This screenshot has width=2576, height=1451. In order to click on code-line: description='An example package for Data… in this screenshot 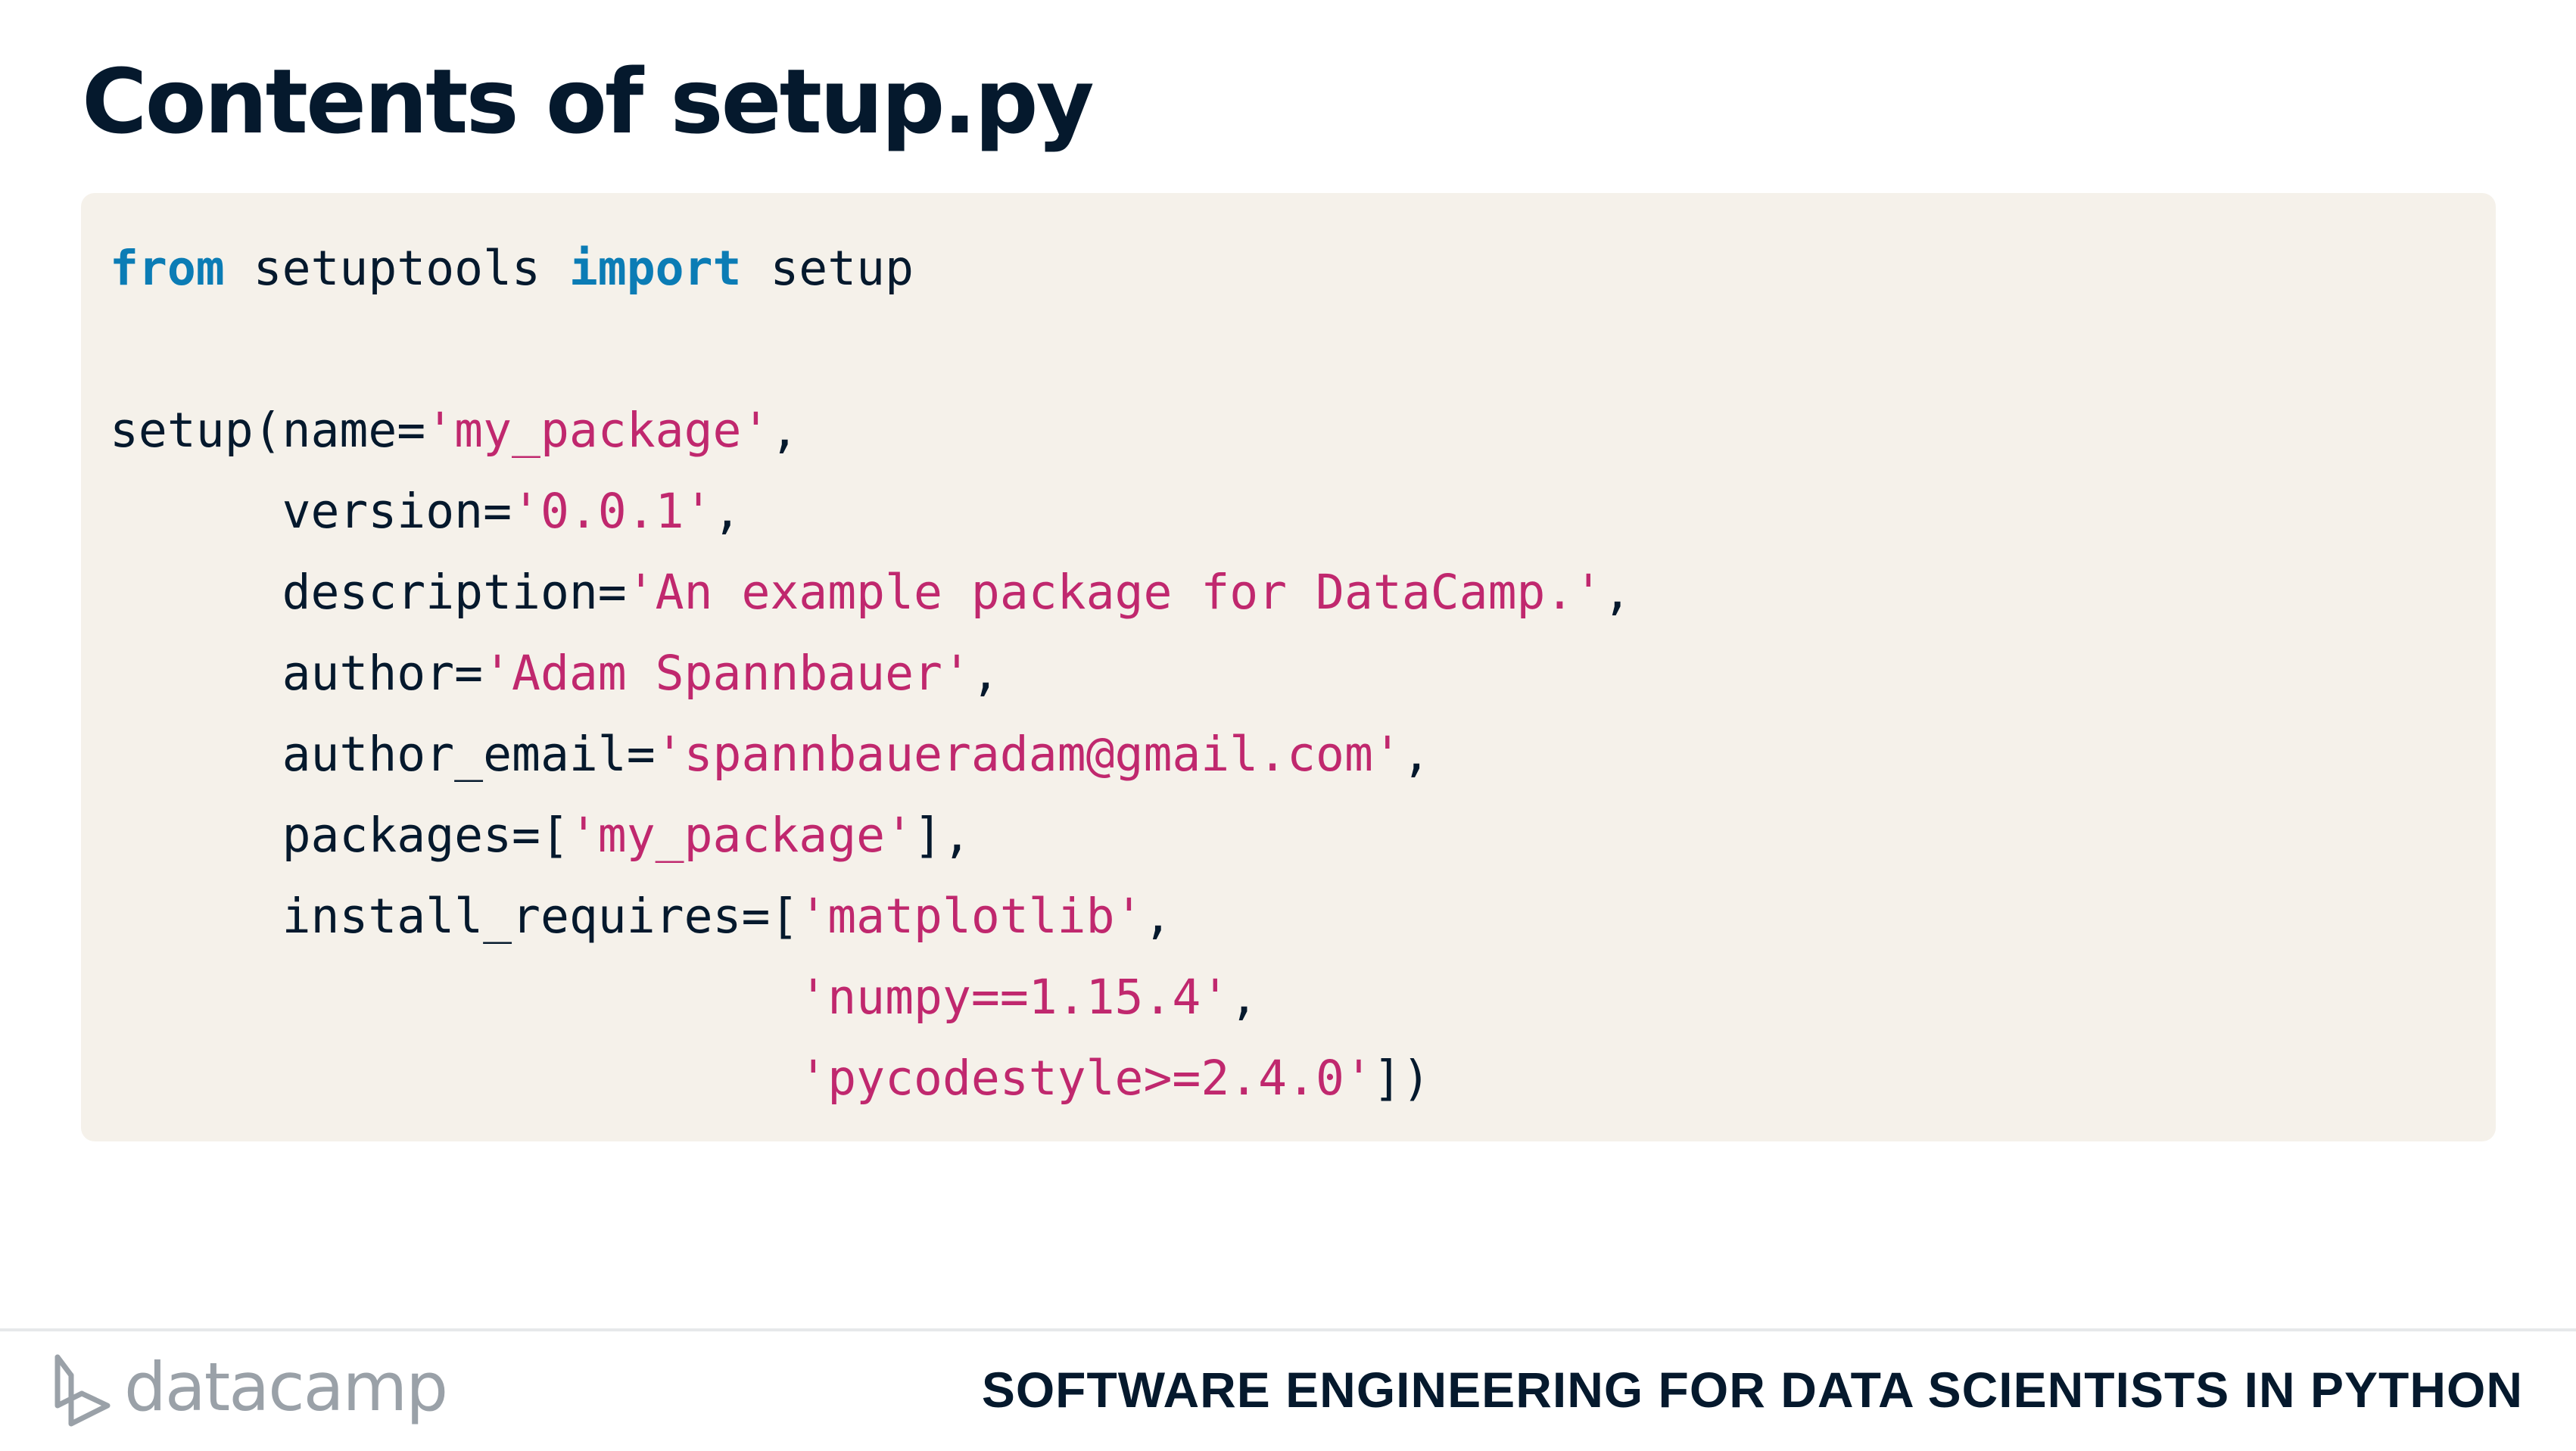, I will do `click(871, 592)`.